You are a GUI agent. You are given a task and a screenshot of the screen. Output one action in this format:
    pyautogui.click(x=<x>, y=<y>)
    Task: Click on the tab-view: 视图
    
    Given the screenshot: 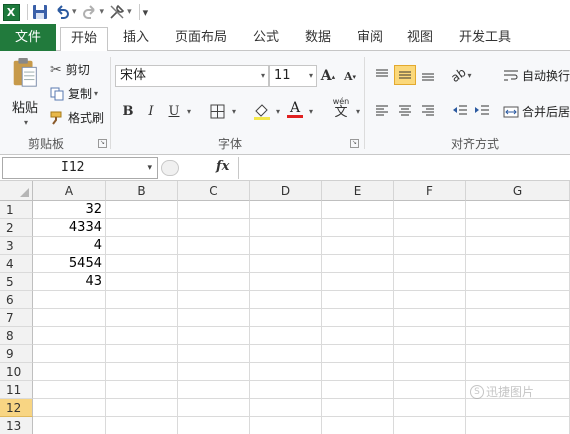 What is the action you would take?
    pyautogui.click(x=420, y=39)
    